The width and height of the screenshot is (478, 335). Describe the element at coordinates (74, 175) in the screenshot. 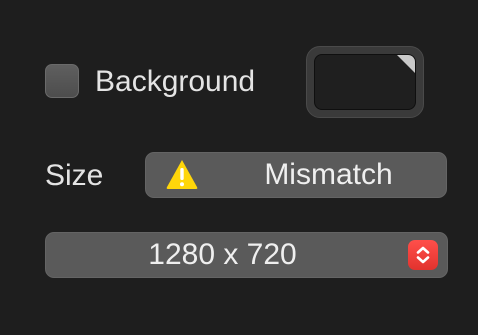

I see `size-label: Size` at that location.